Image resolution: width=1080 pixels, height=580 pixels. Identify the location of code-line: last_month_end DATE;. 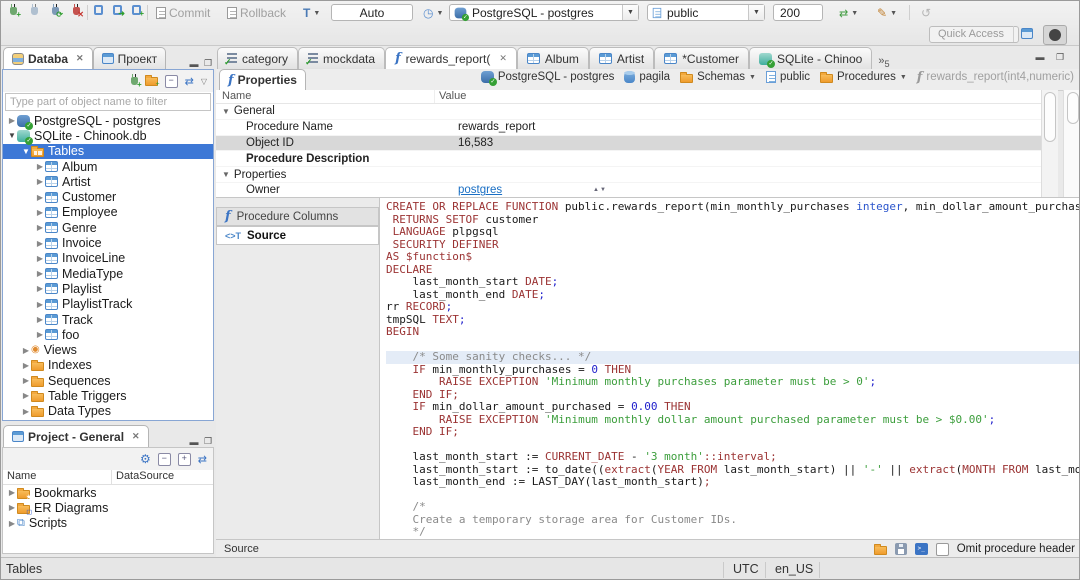
(732, 295).